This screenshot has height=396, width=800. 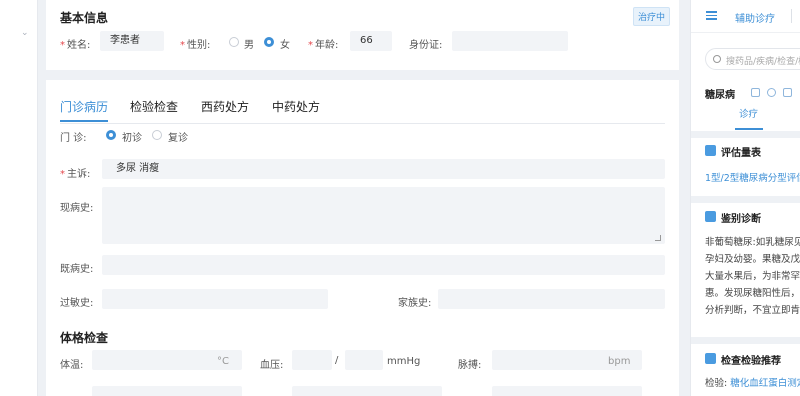 What do you see at coordinates (720, 95) in the screenshot?
I see `disease-name: 糖尿病` at bounding box center [720, 95].